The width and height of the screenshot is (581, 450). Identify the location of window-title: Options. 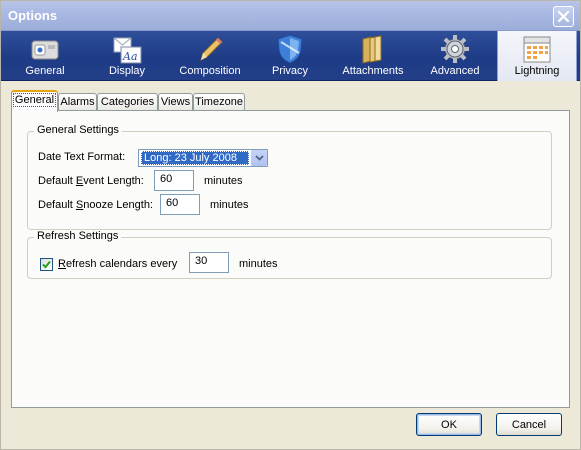
(33, 15).